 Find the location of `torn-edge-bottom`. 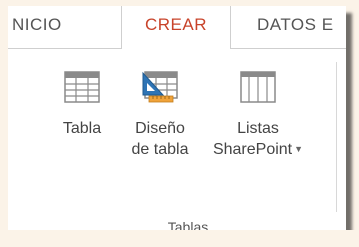

torn-edge-bottom is located at coordinates (179, 238).